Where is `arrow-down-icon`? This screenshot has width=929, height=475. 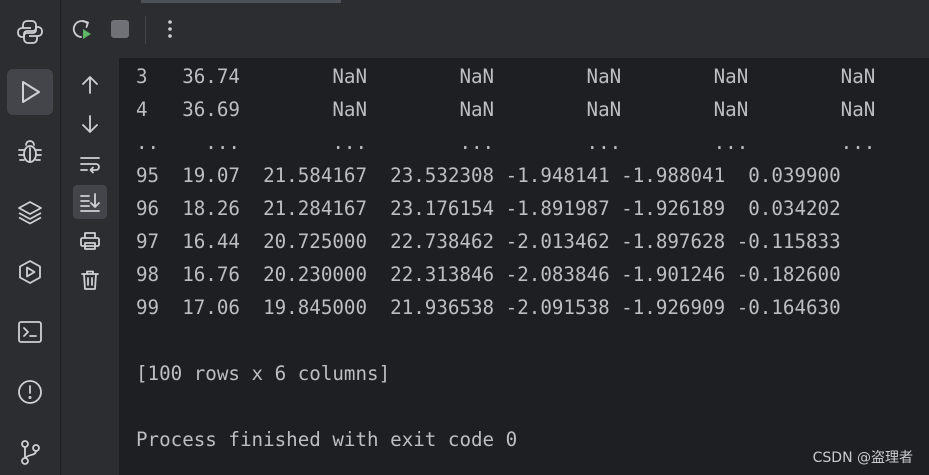 arrow-down-icon is located at coordinates (90, 124).